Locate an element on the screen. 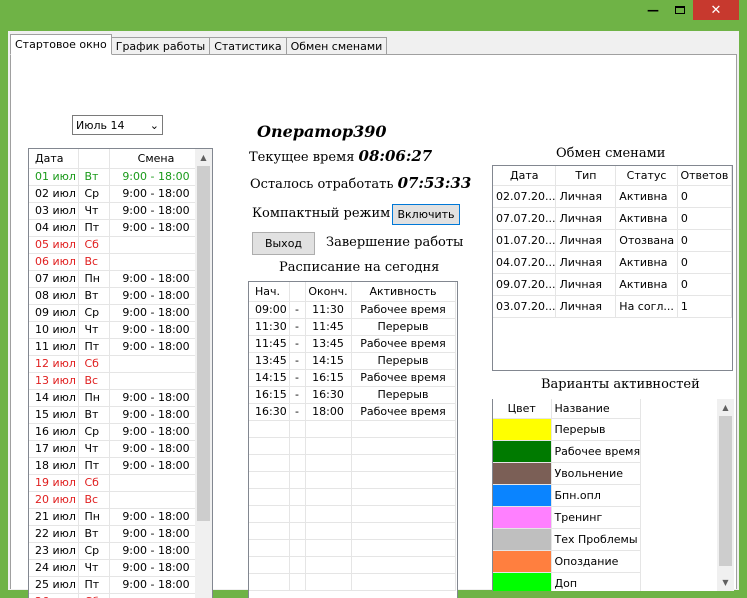 The width and height of the screenshot is (747, 598). shift-row: 12 июл Сб is located at coordinates (116, 364).